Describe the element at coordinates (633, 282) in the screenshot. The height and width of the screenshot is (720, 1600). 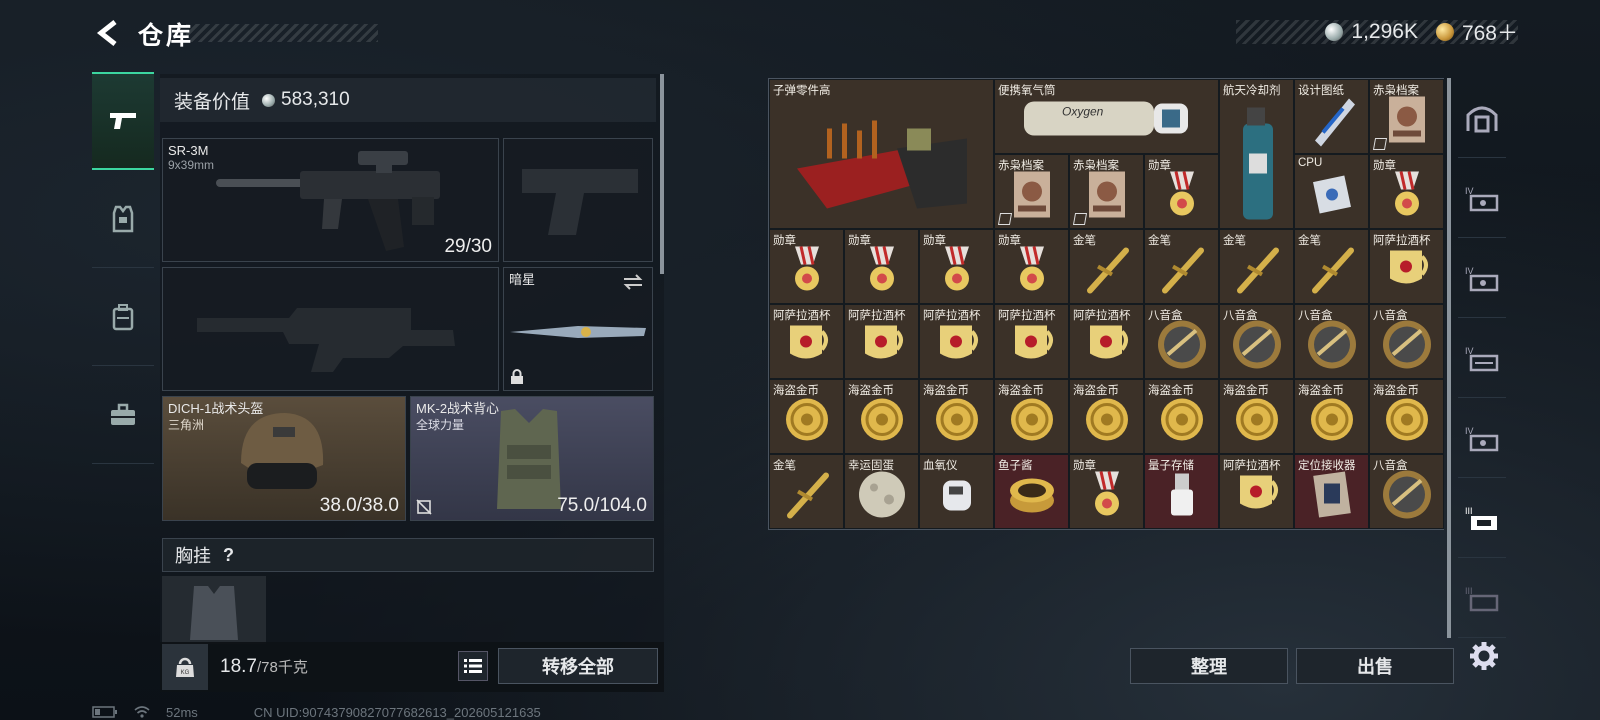
I see `swap-icon` at that location.